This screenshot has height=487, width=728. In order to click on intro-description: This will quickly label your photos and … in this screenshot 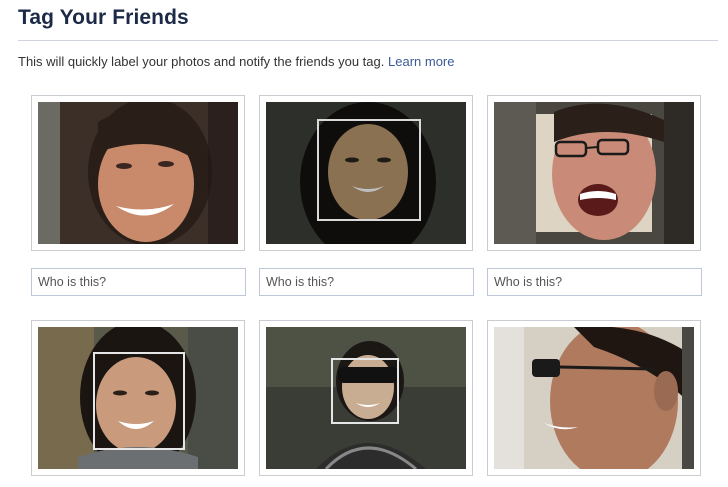, I will do `click(201, 61)`.